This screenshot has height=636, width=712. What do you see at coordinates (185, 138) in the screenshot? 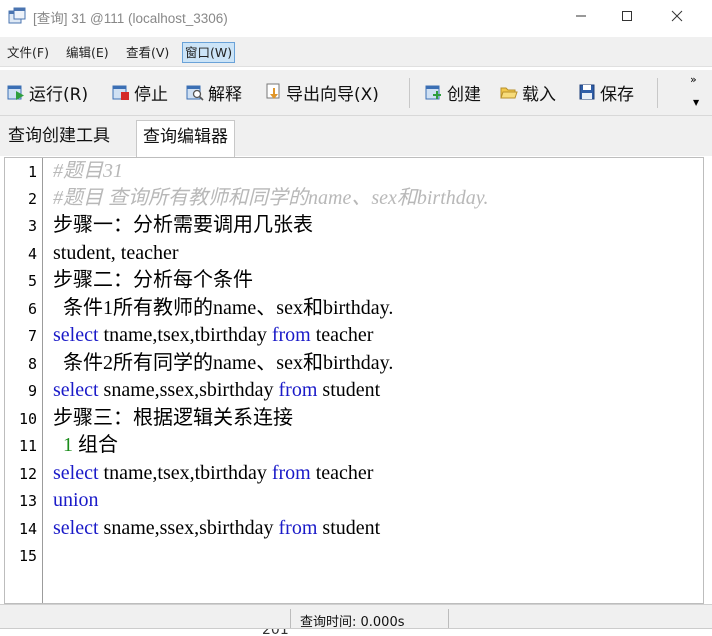
I see `tab-query-editor: 查询编辑器` at bounding box center [185, 138].